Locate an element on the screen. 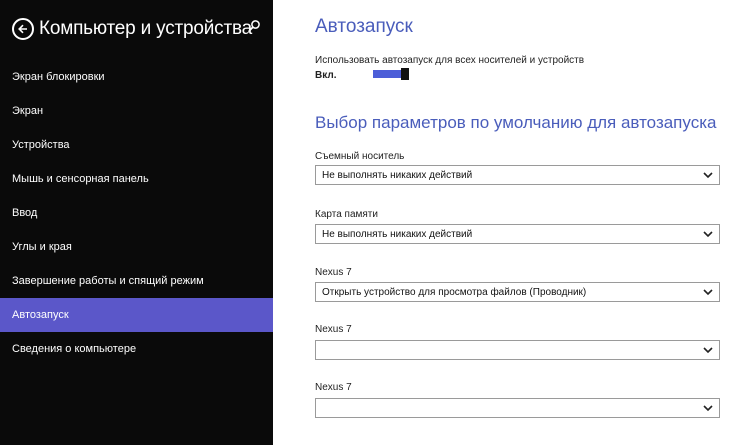  sidebar-item-label: Завершение работы и спящий режим is located at coordinates (108, 281).